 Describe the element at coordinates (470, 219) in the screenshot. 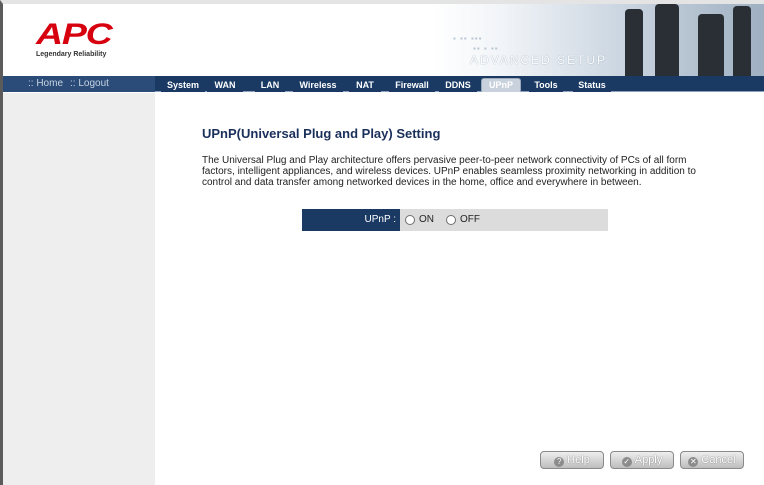

I see `upnp-off-label: OFF` at that location.